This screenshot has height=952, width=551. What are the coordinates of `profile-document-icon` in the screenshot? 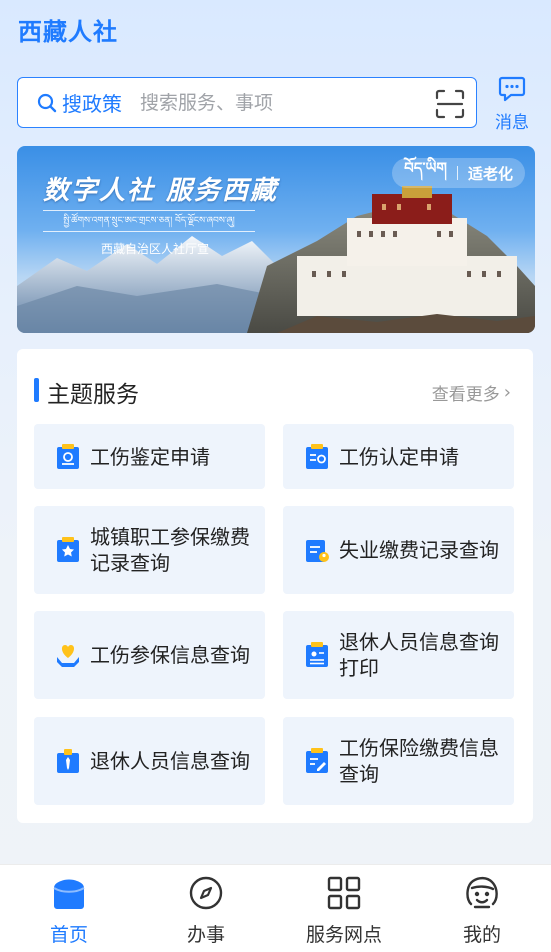 It's located at (317, 654).